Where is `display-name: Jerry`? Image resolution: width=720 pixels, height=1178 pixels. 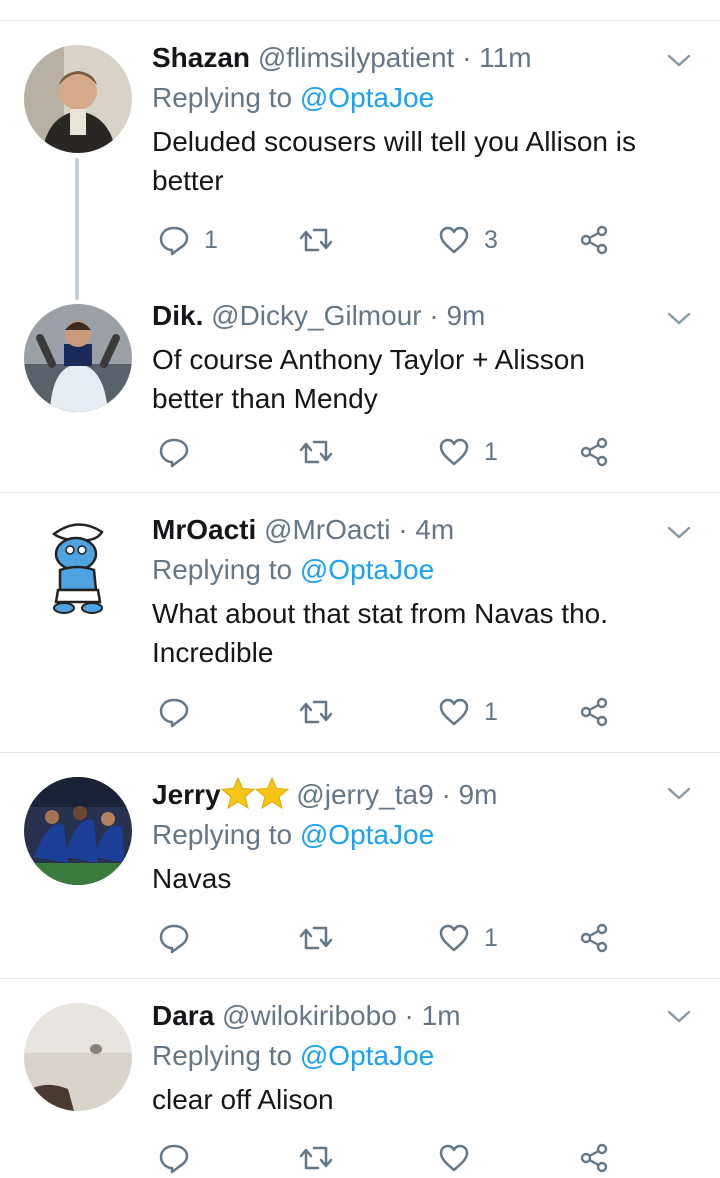
display-name: Jerry is located at coordinates (186, 794).